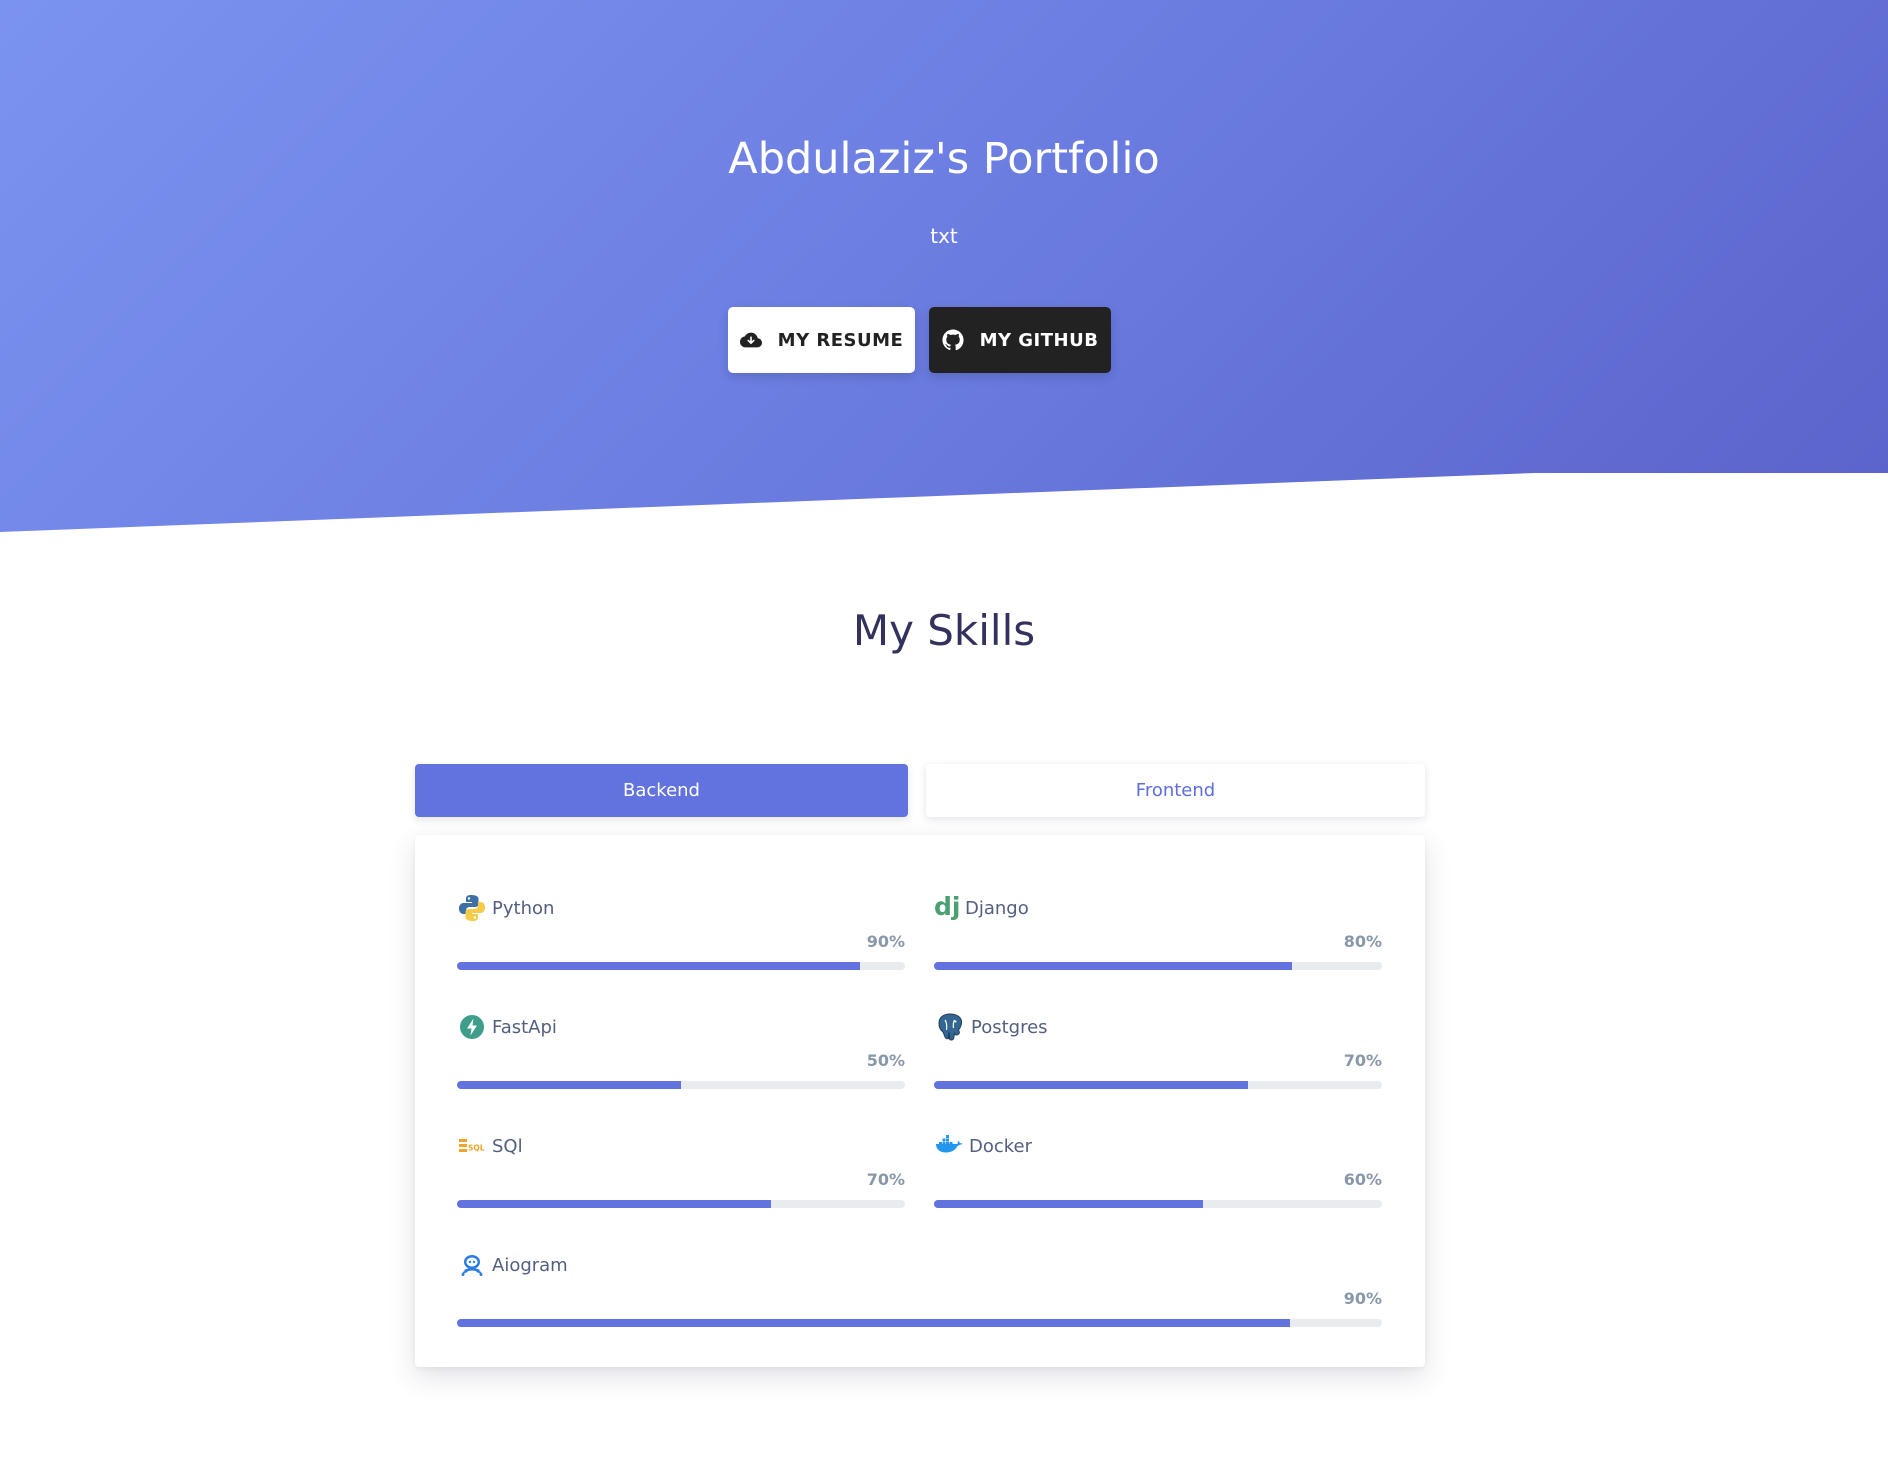 This screenshot has width=1888, height=1458. What do you see at coordinates (997, 908) in the screenshot?
I see `skill-name: Django` at bounding box center [997, 908].